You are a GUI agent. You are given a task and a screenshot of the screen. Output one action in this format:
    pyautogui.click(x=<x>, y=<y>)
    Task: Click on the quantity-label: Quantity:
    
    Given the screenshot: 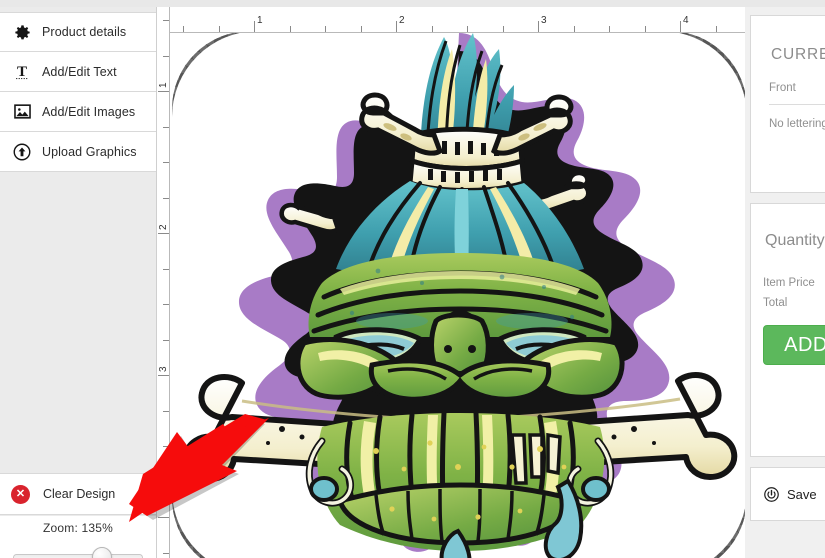 What is the action you would take?
    pyautogui.click(x=795, y=240)
    